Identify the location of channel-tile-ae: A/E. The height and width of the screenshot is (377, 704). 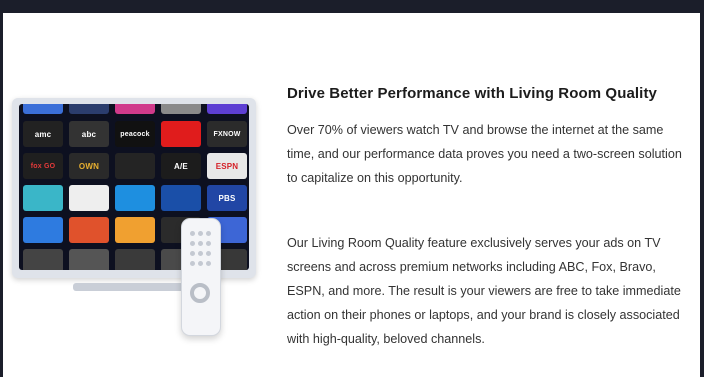
(181, 166).